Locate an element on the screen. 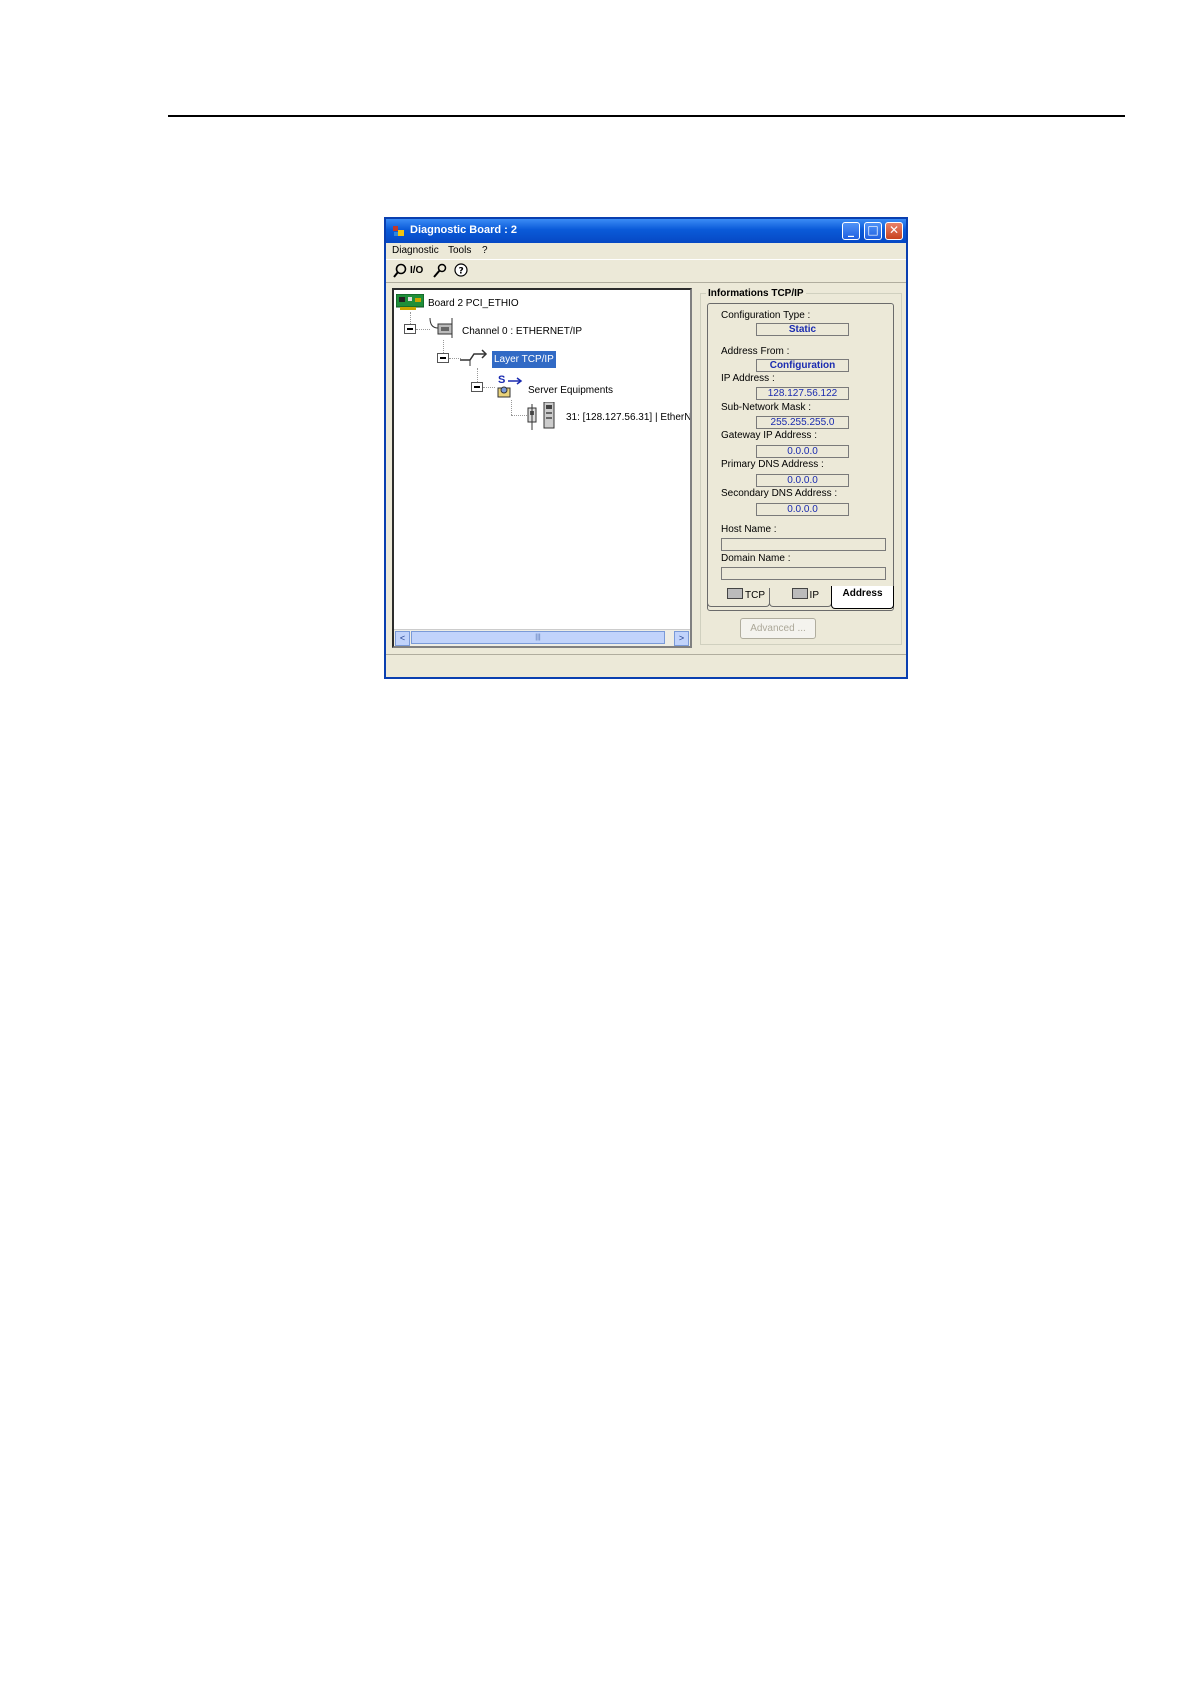 The image size is (1191, 1684). server-icon is located at coordinates (510, 387).